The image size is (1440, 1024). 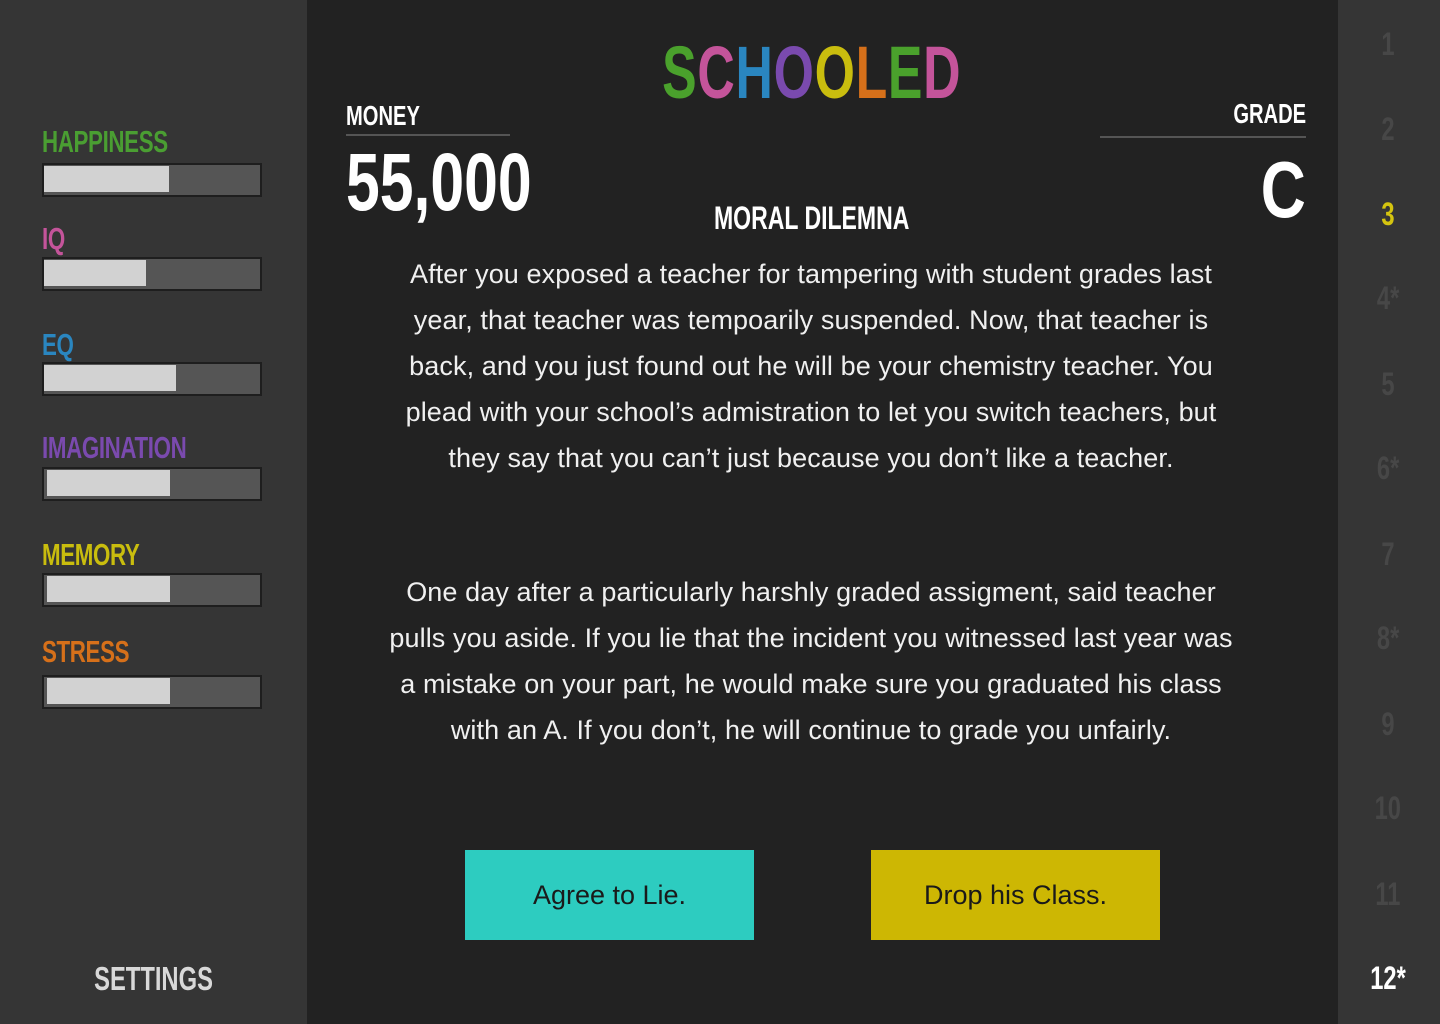 I want to click on stat-bar-imagination, so click(x=152, y=484).